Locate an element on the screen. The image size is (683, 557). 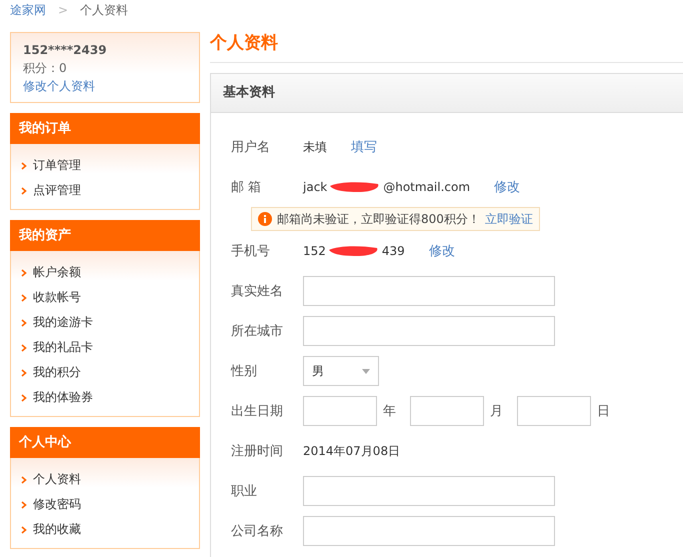
dropdown-icon is located at coordinates (366, 371).